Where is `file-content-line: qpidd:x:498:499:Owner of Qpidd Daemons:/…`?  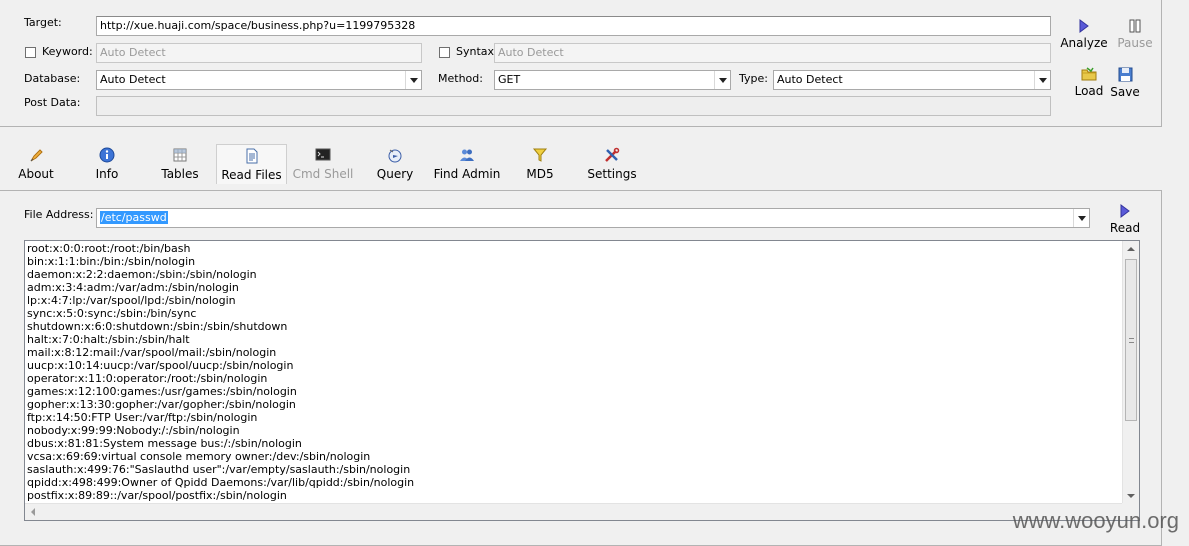 file-content-line: qpidd:x:498:499:Owner of Qpidd Daemons:/… is located at coordinates (221, 482).